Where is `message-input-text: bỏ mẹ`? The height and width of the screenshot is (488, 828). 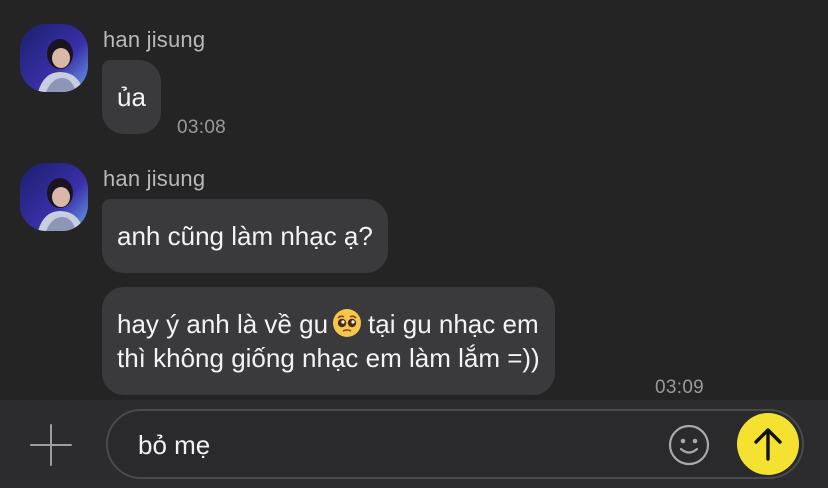 message-input-text: bỏ mẹ is located at coordinates (174, 445).